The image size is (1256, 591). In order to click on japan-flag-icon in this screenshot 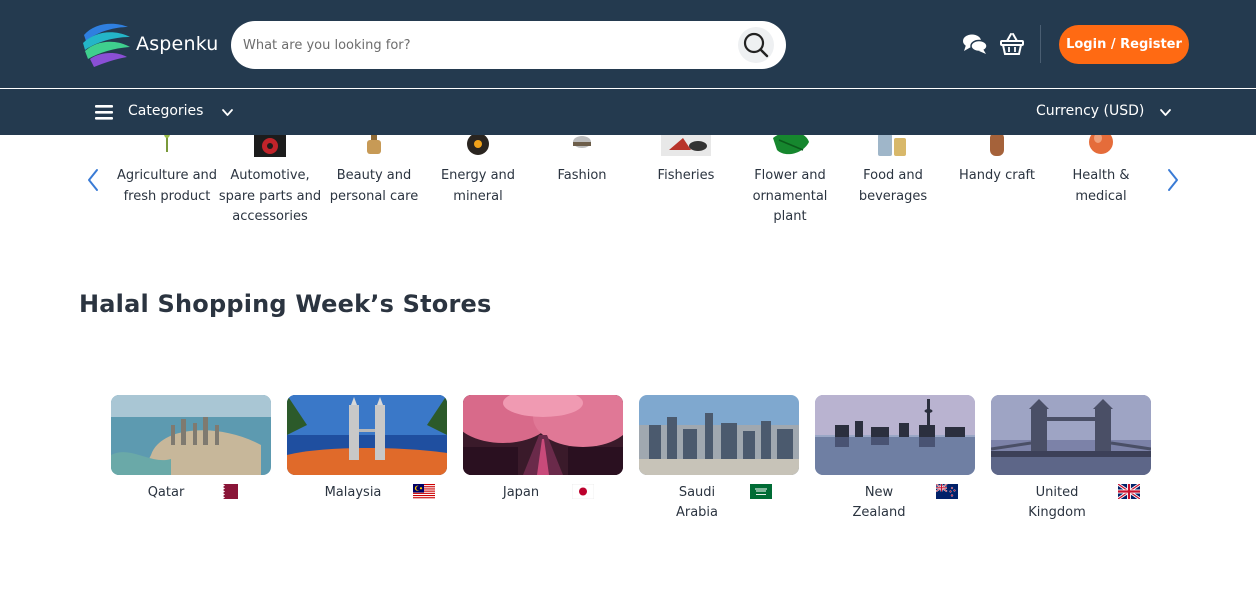, I will do `click(583, 491)`.